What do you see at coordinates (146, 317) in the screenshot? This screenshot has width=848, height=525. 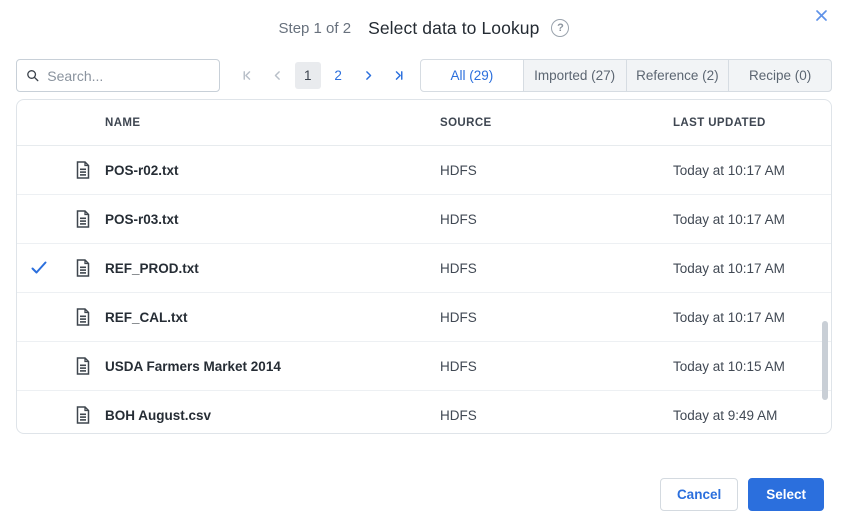 I see `dataset-name: REF_CAL.txt` at bounding box center [146, 317].